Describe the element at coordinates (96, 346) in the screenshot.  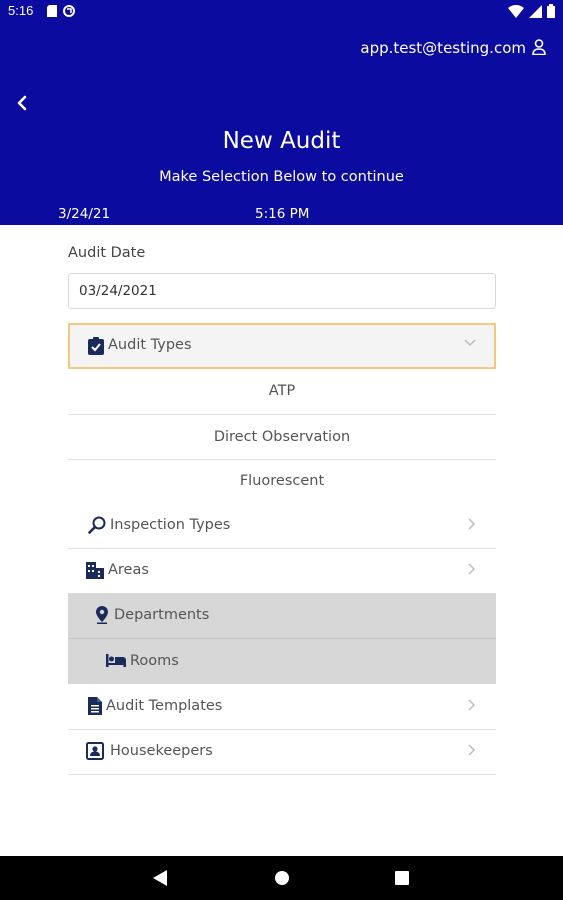
I see `clipboard-check-icon` at that location.